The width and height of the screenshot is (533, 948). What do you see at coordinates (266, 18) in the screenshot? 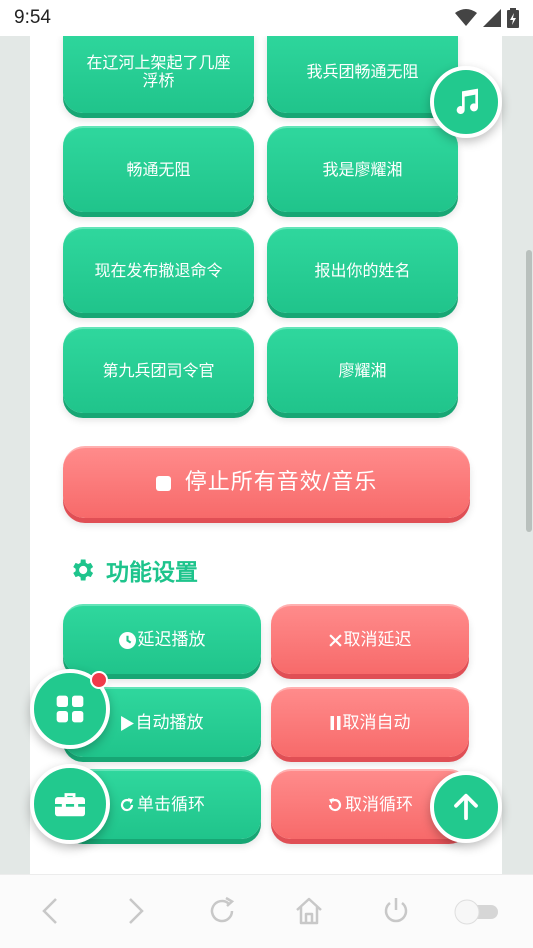
I see `status-bar: 9:54` at bounding box center [266, 18].